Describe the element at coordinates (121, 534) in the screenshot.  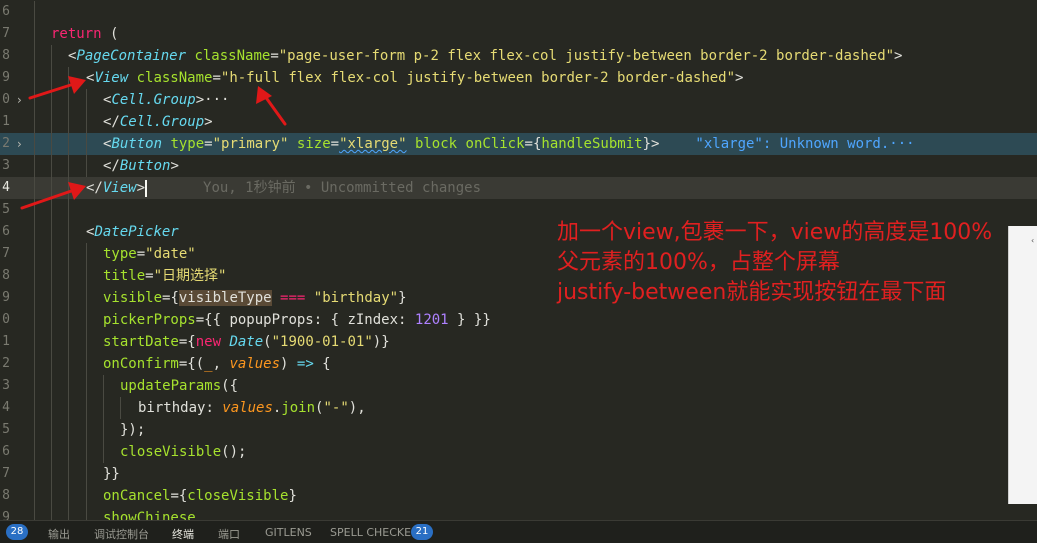
I see `tab-debug-console: 调试控制台` at that location.